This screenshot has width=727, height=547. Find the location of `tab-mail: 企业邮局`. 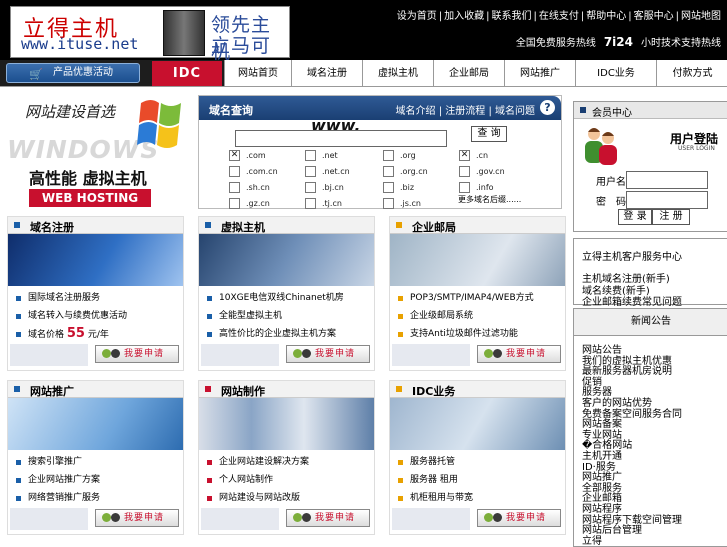

tab-mail: 企业邮局 is located at coordinates (468, 73).